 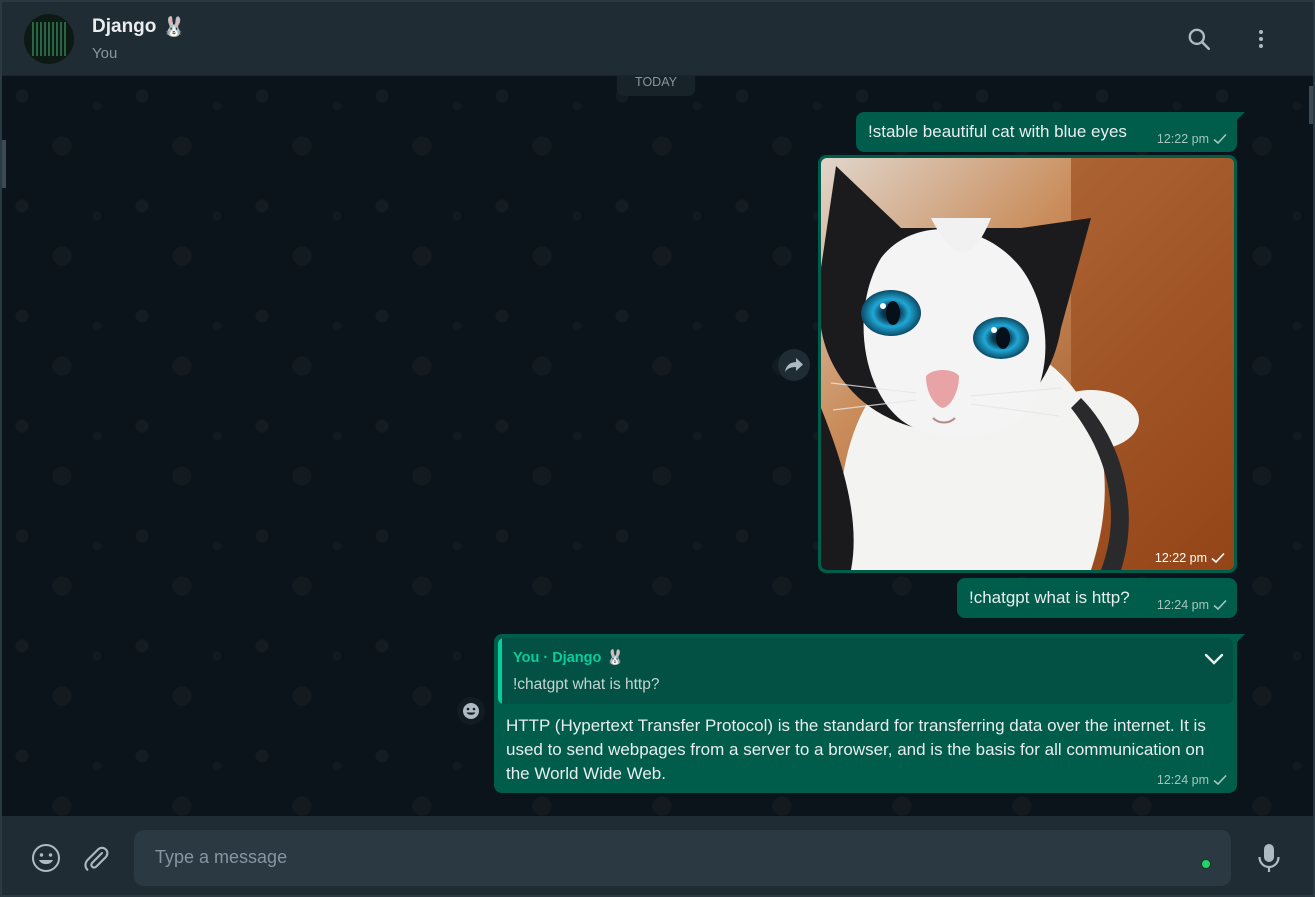 I want to click on cat-image, so click(x=1027, y=364).